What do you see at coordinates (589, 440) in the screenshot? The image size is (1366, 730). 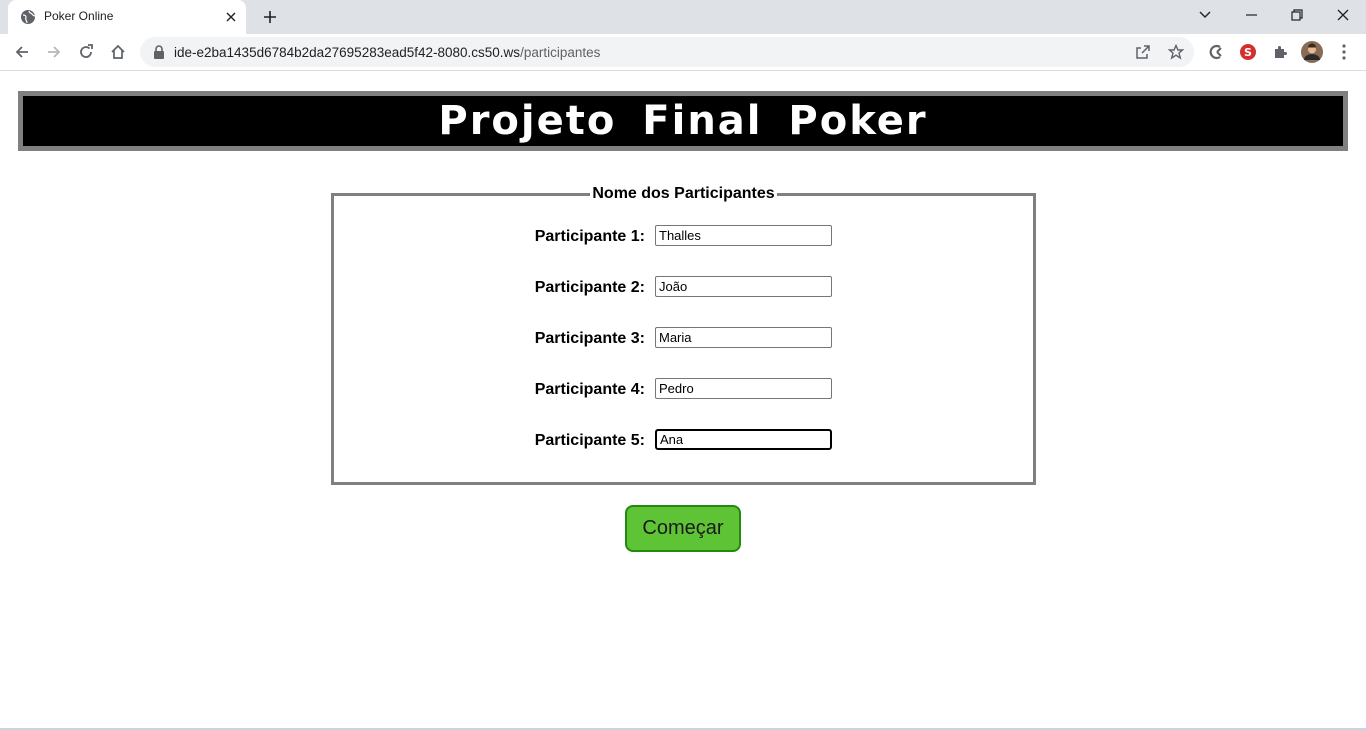 I see `participant-label-5: Participante 5:` at bounding box center [589, 440].